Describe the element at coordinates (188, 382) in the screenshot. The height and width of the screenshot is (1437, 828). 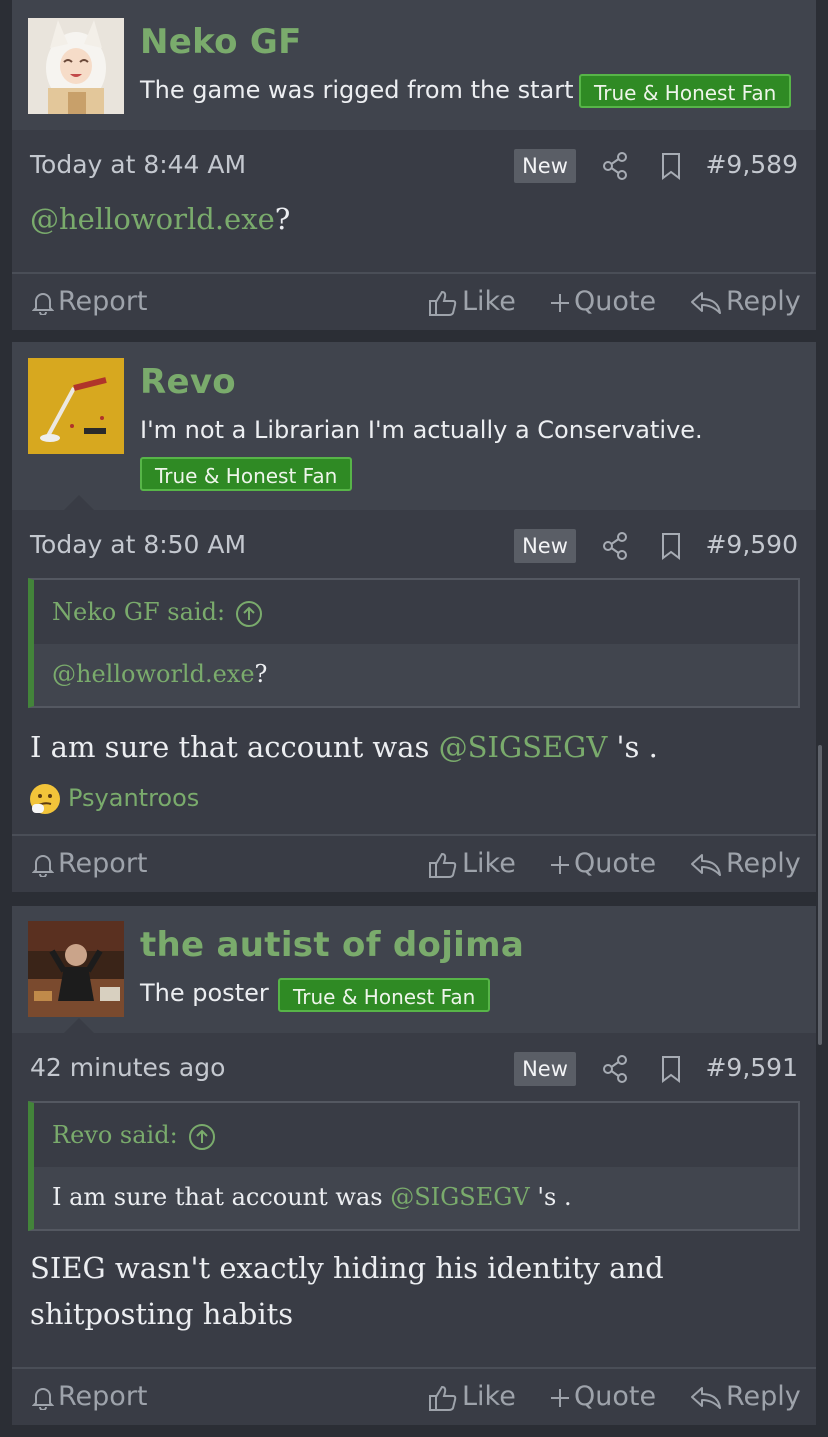
I see `username: Revo` at that location.